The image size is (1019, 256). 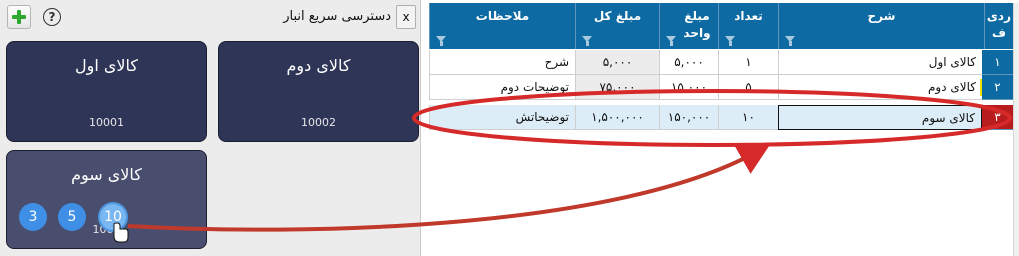 What do you see at coordinates (502, 16) in the screenshot?
I see `column-label: ملاحظات` at bounding box center [502, 16].